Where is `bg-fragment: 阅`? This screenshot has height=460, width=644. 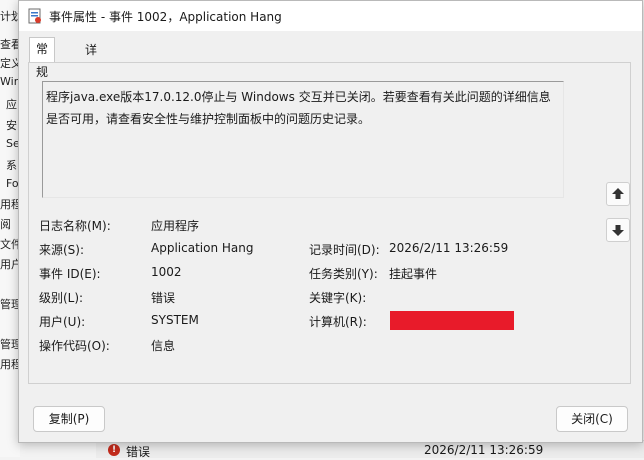 bg-fragment: 阅 is located at coordinates (5, 224).